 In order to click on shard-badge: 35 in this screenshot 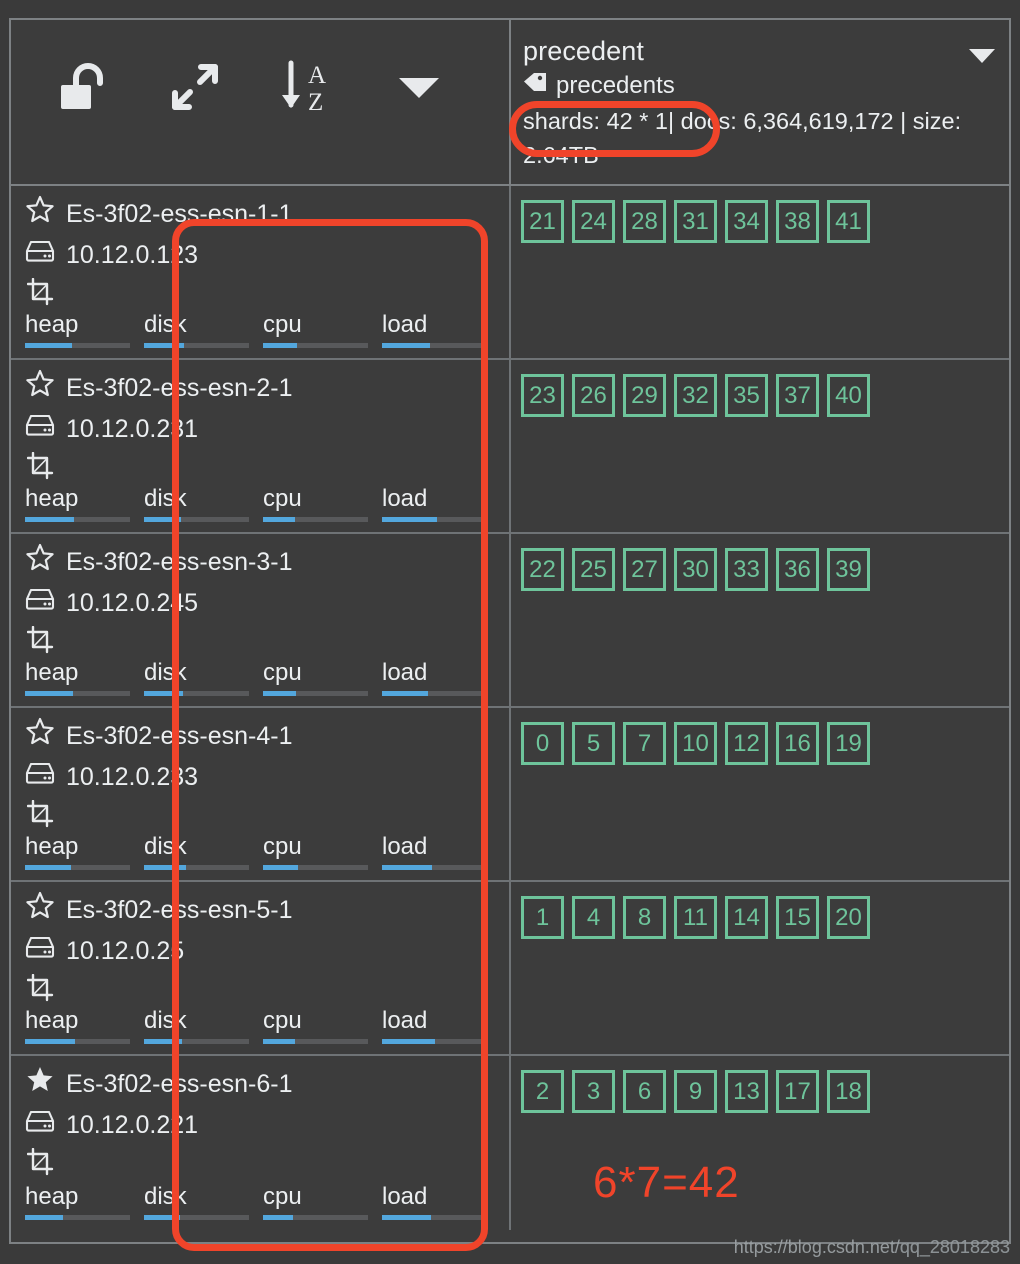, I will do `click(746, 395)`.